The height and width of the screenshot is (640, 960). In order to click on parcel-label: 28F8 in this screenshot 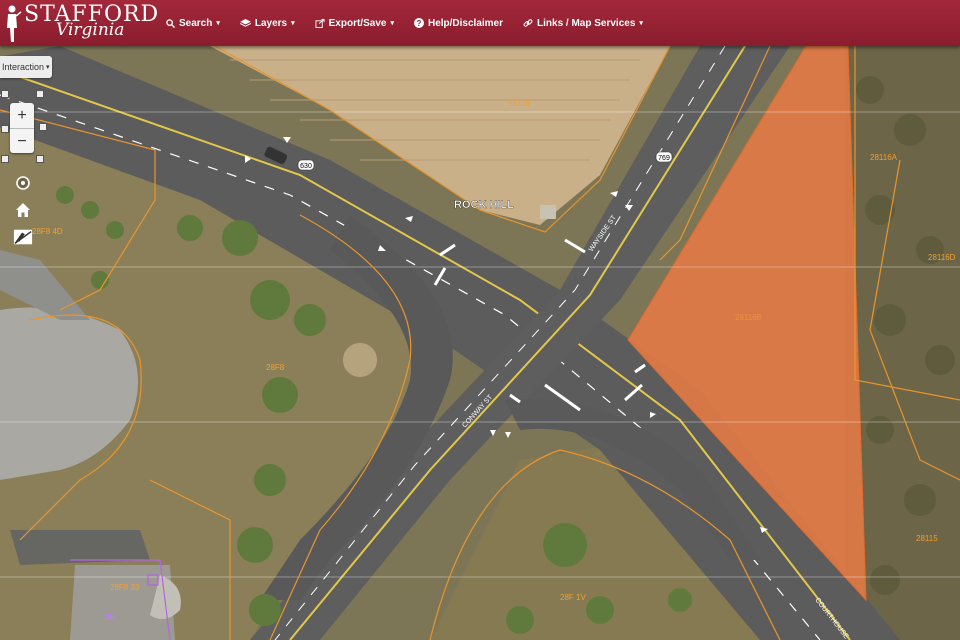, I will do `click(275, 367)`.